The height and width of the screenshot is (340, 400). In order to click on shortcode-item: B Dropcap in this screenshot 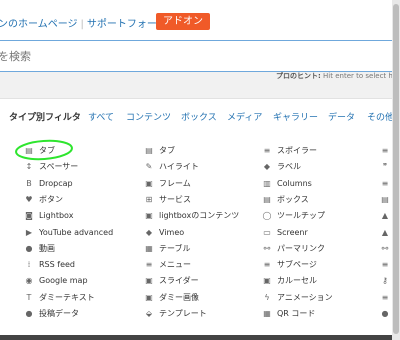, I will do `click(48, 184)`.